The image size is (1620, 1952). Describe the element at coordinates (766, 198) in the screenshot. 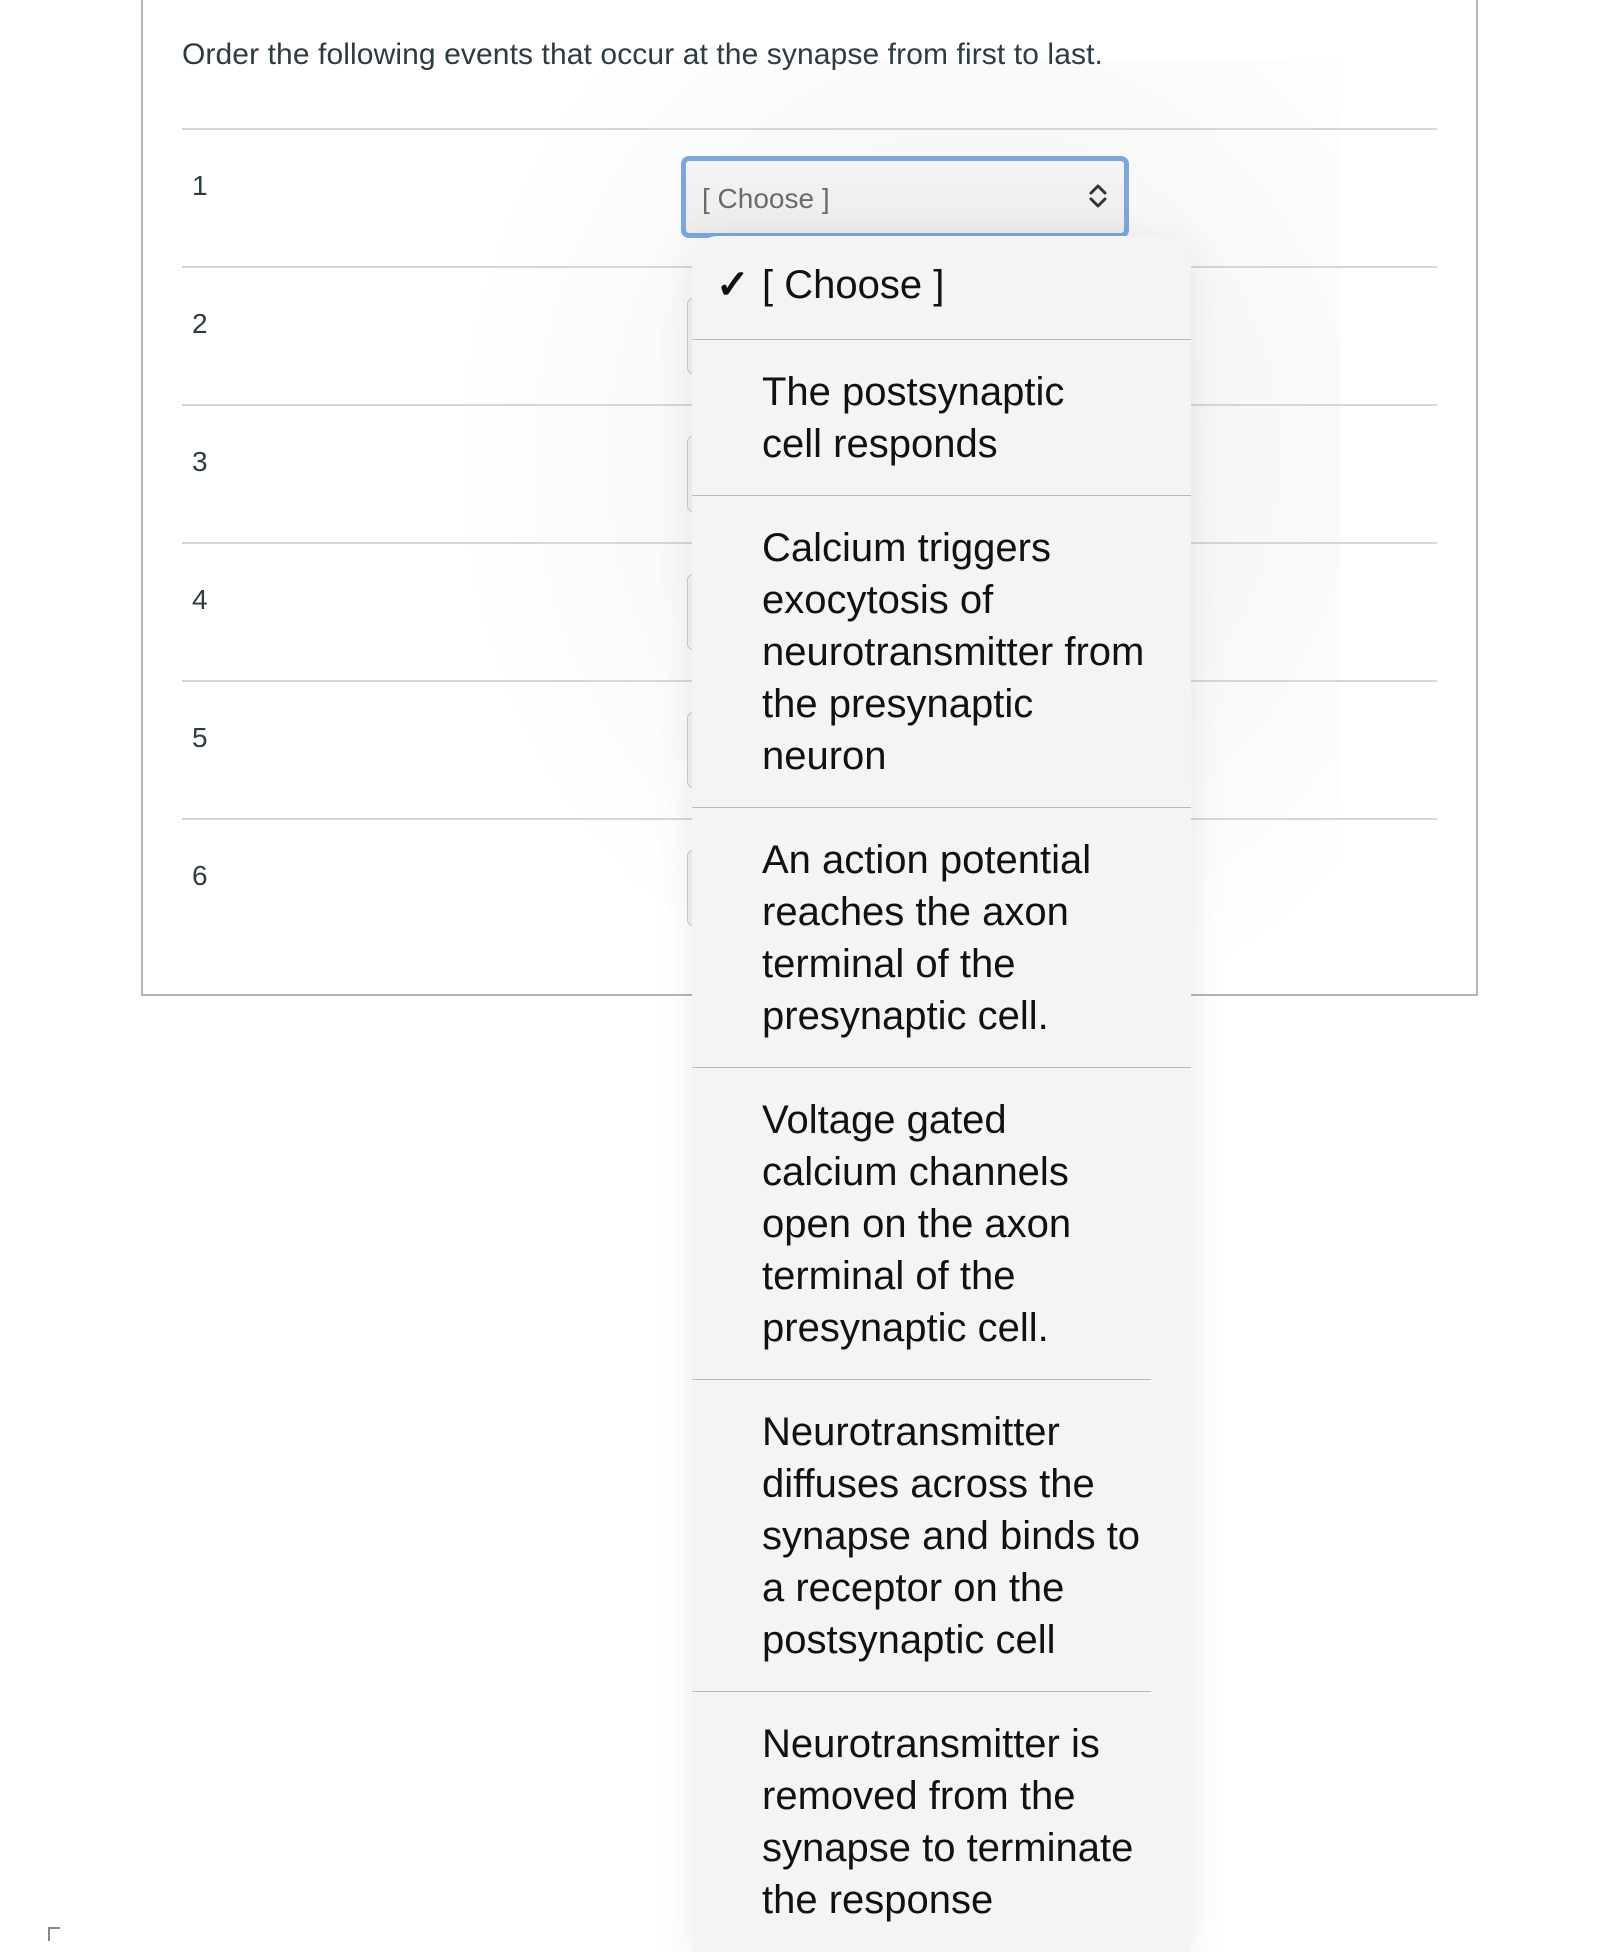

I see `select-value: [ Choose ]` at that location.